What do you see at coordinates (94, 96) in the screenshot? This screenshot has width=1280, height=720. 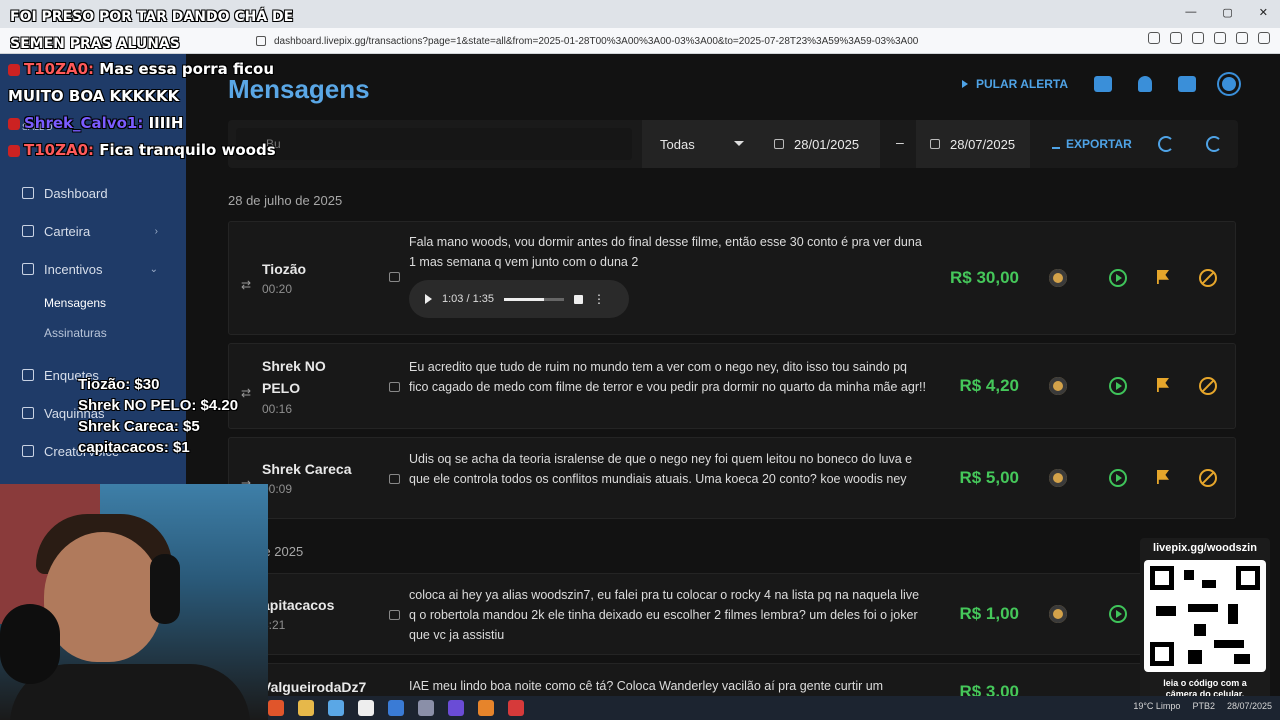 I see `chat-msg: MUITO BOA KKKKKK` at bounding box center [94, 96].